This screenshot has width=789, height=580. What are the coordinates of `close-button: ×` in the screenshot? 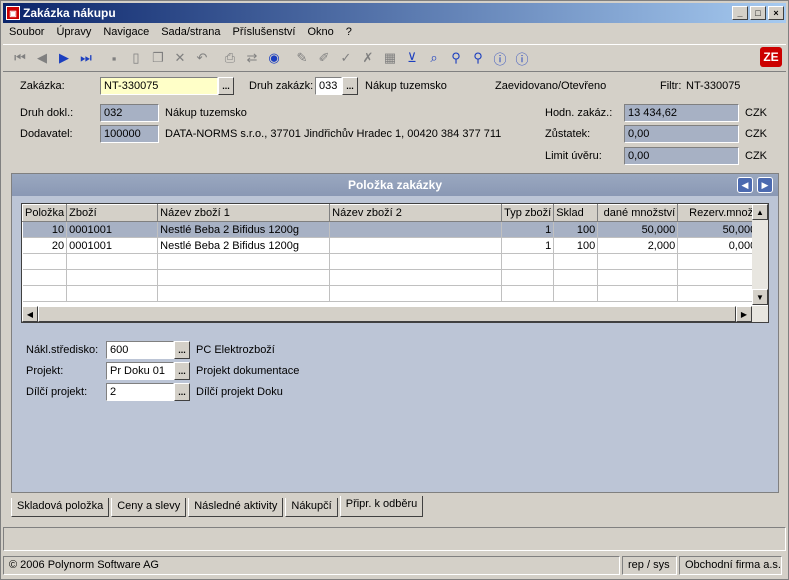 It's located at (776, 13).